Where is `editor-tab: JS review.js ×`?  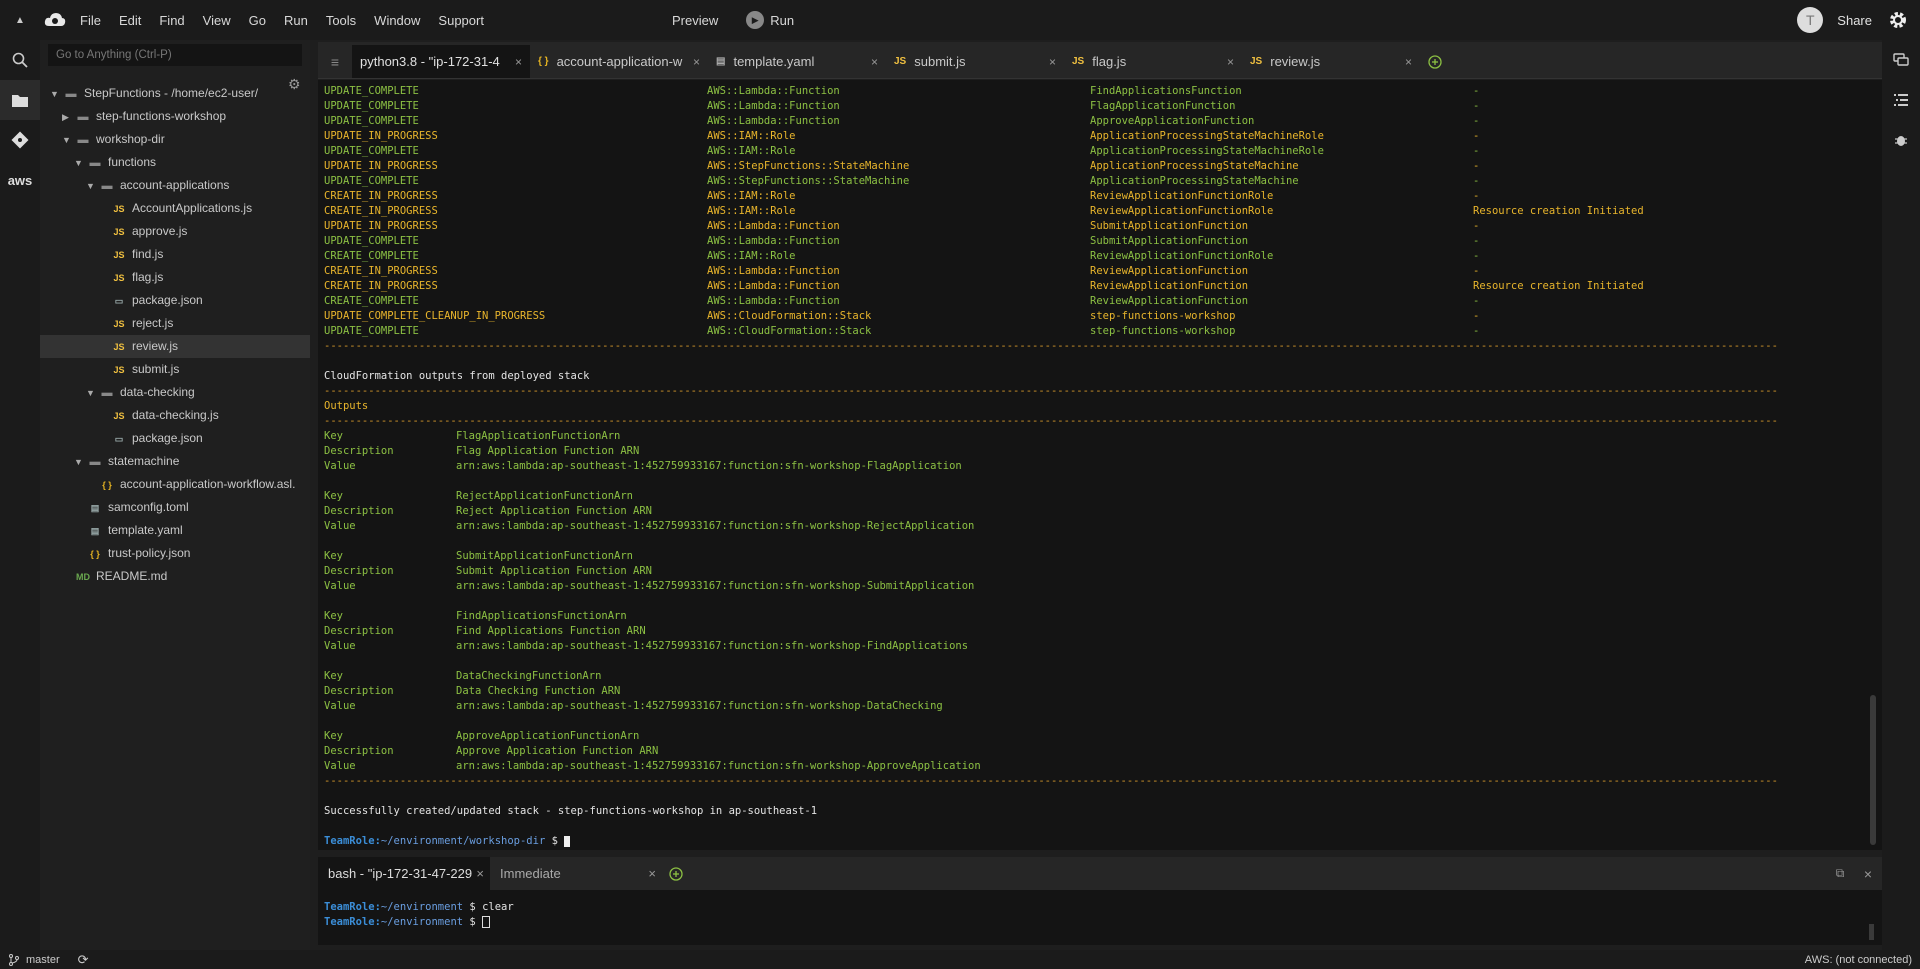
editor-tab: JS review.js × is located at coordinates (1331, 61).